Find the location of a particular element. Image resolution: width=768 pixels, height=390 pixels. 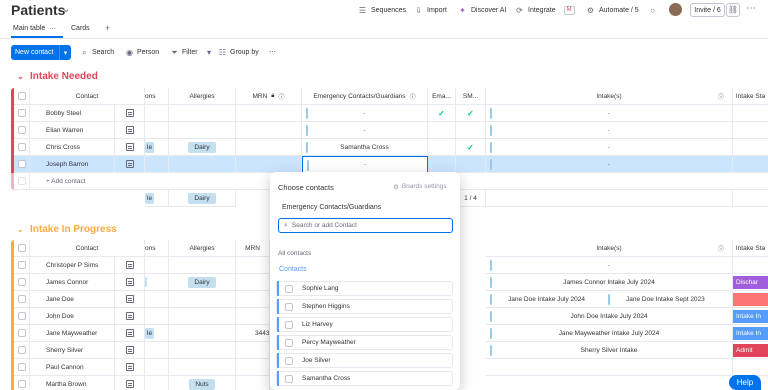

tab-main-table: Main table is located at coordinates (29, 28).